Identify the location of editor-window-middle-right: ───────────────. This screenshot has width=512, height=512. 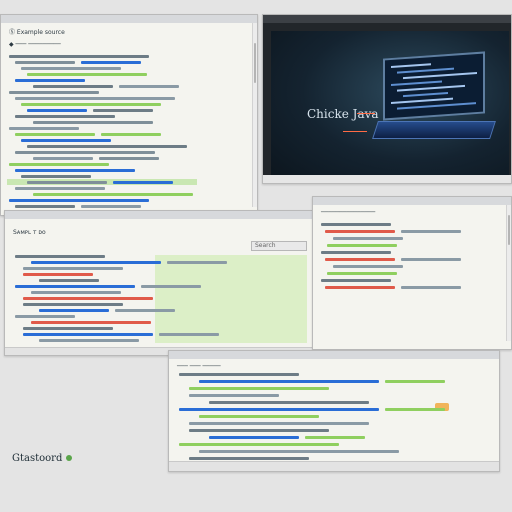
(412, 273).